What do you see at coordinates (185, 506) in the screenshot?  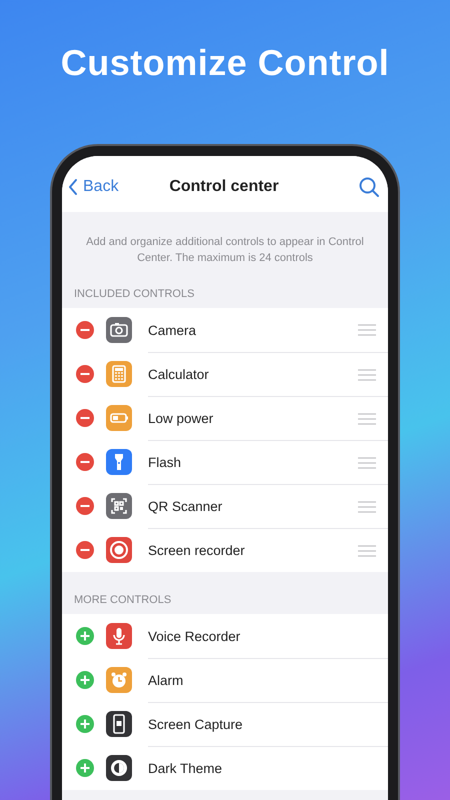 I see `control-label: QR Scanner` at bounding box center [185, 506].